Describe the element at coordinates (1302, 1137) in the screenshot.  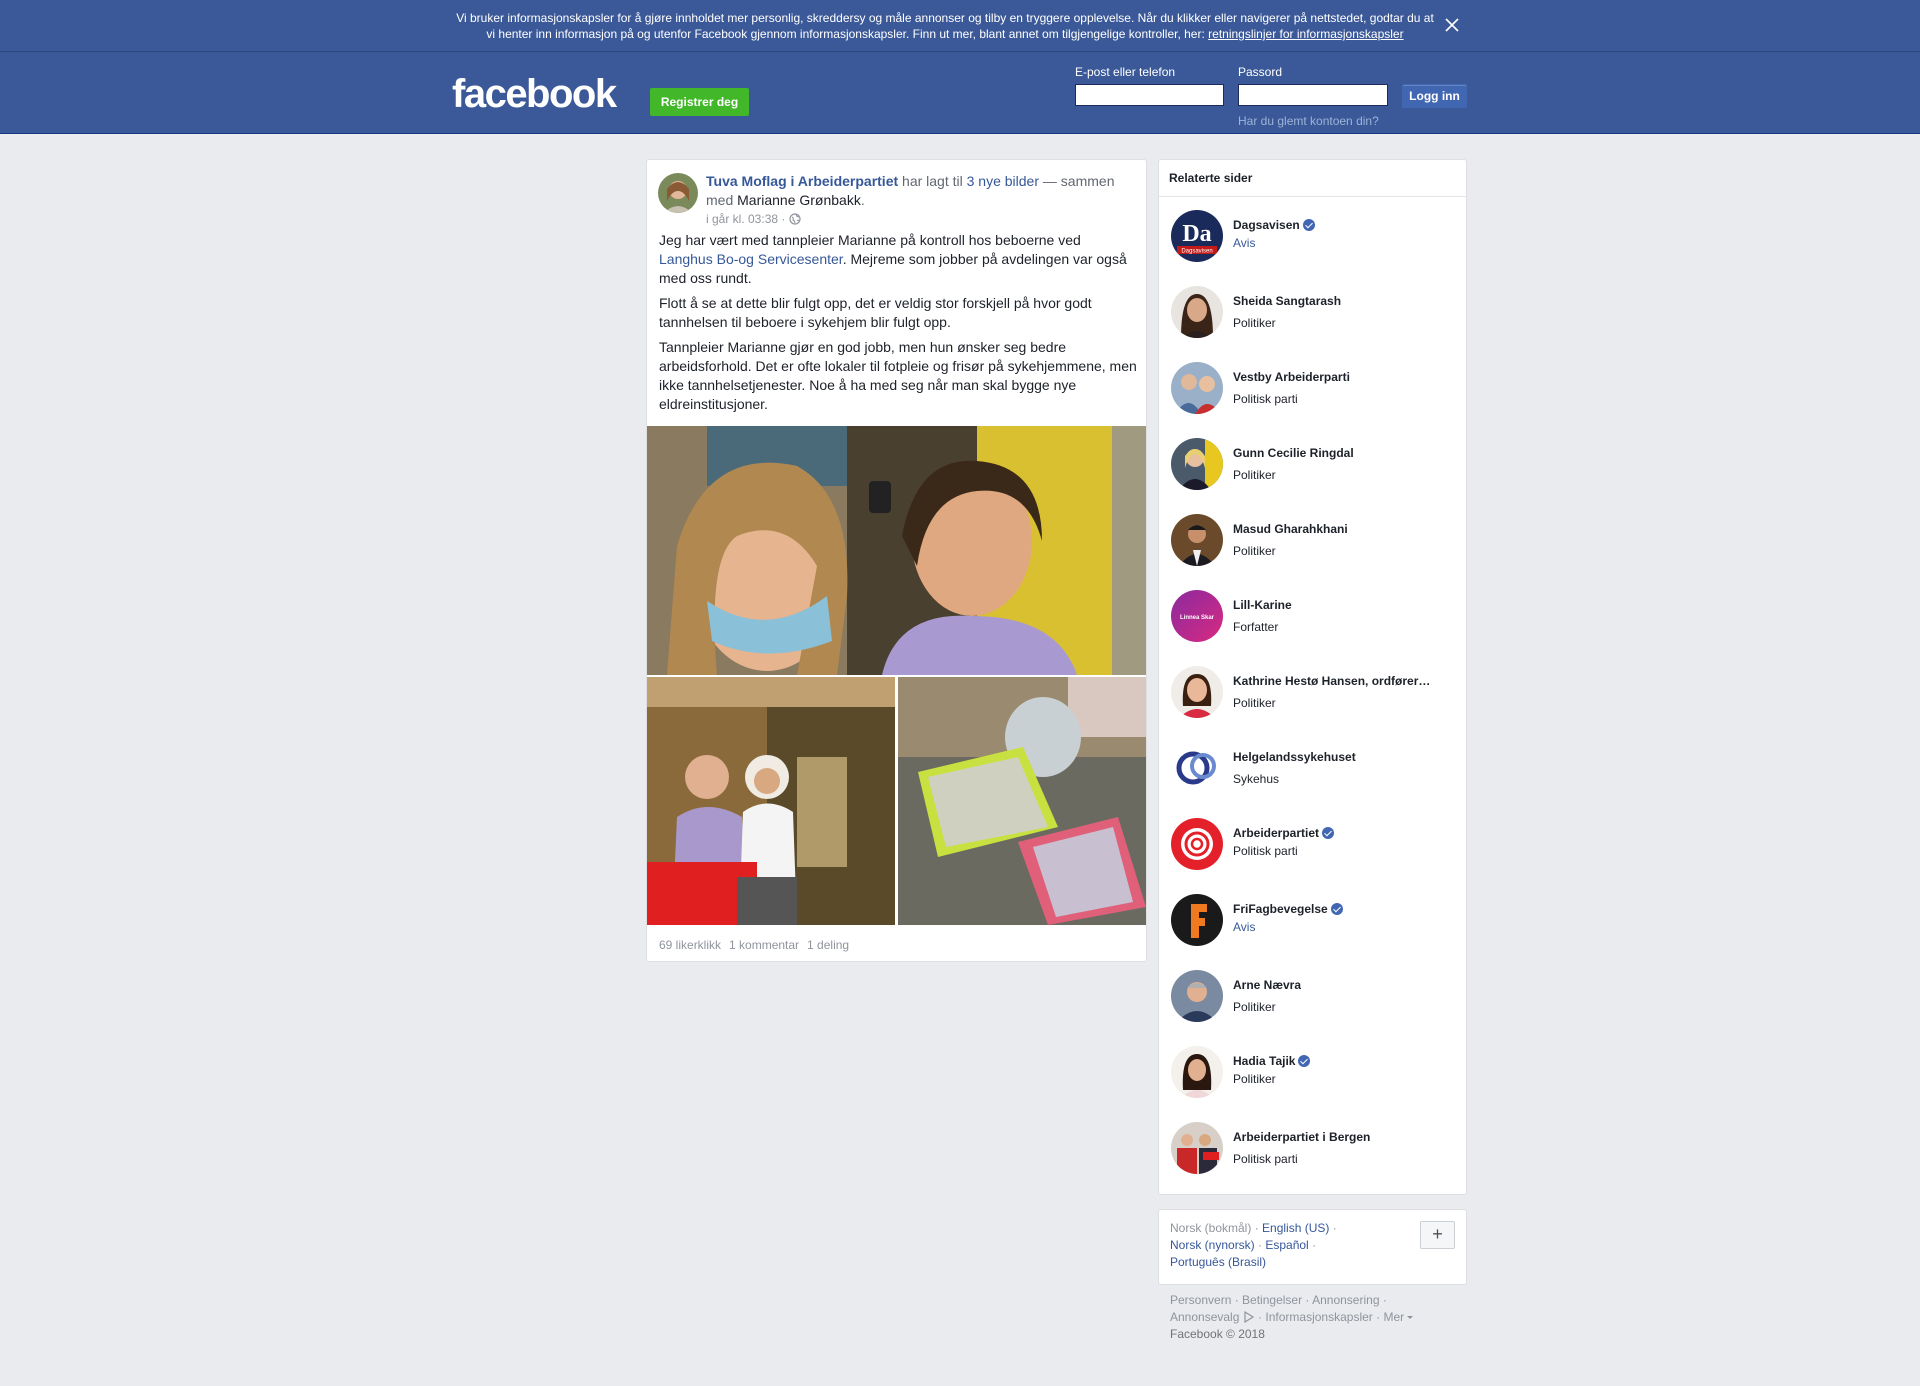
I see `related-name: Arbeiderpartiet i Bergen` at that location.